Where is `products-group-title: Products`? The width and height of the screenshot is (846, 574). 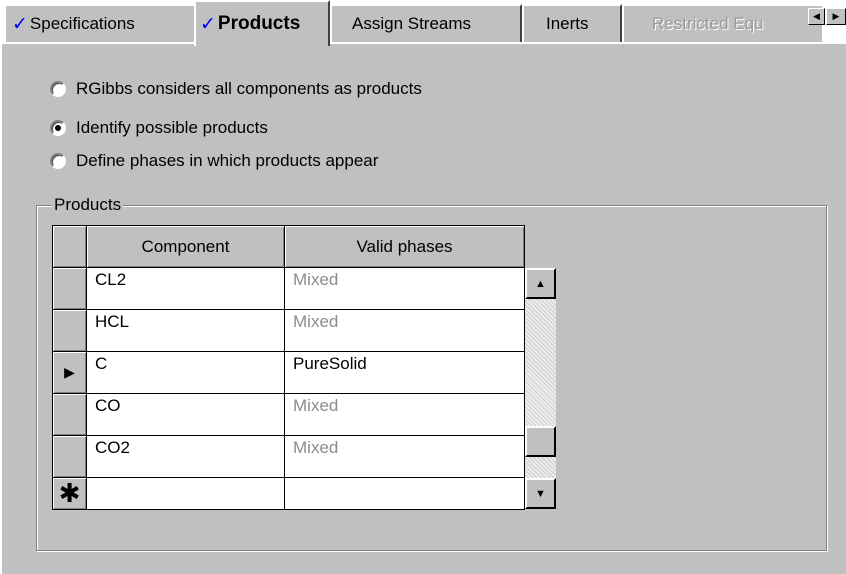 products-group-title: Products is located at coordinates (88, 205).